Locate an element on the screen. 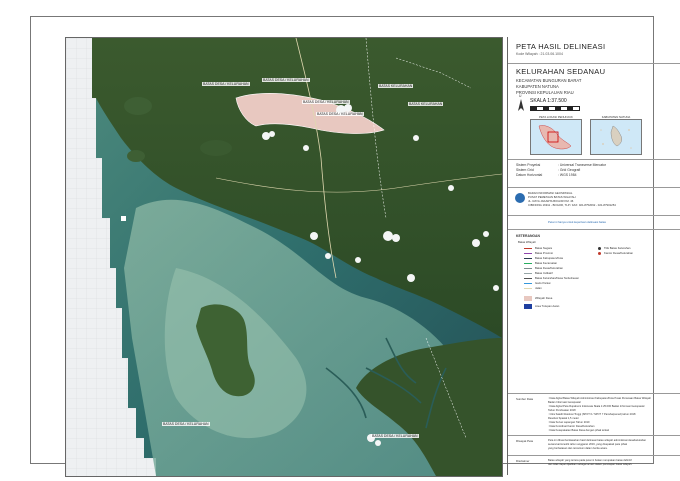  legend-area-label: Area Tutupan Awan is located at coordinates (547, 306).